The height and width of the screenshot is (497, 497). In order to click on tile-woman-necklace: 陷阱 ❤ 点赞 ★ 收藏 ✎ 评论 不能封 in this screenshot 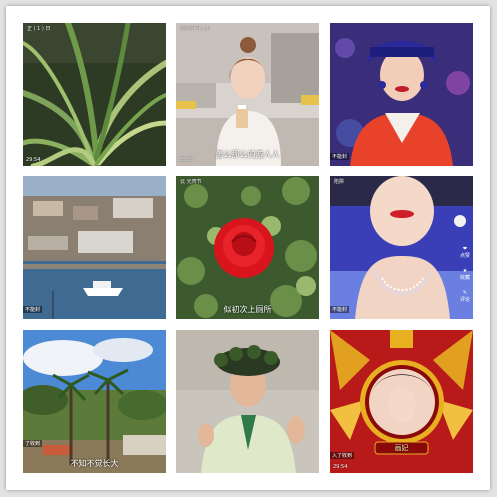, I will do `click(401, 247)`.